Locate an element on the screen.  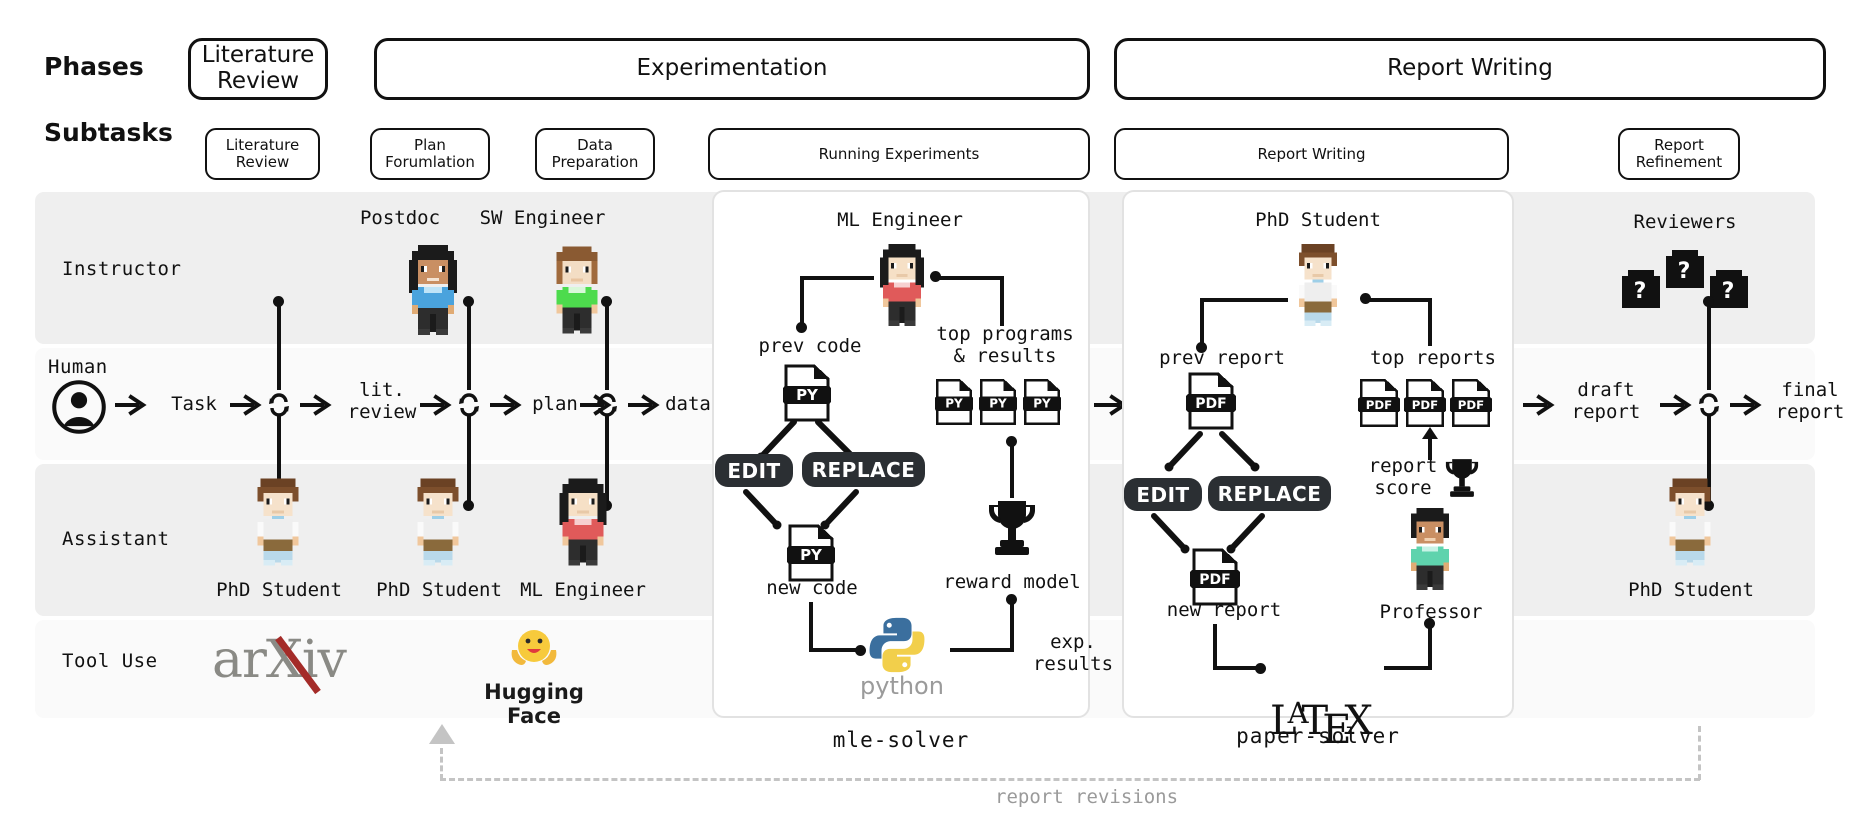
mle-reward-topprog-dot is located at coordinates (1011, 441).